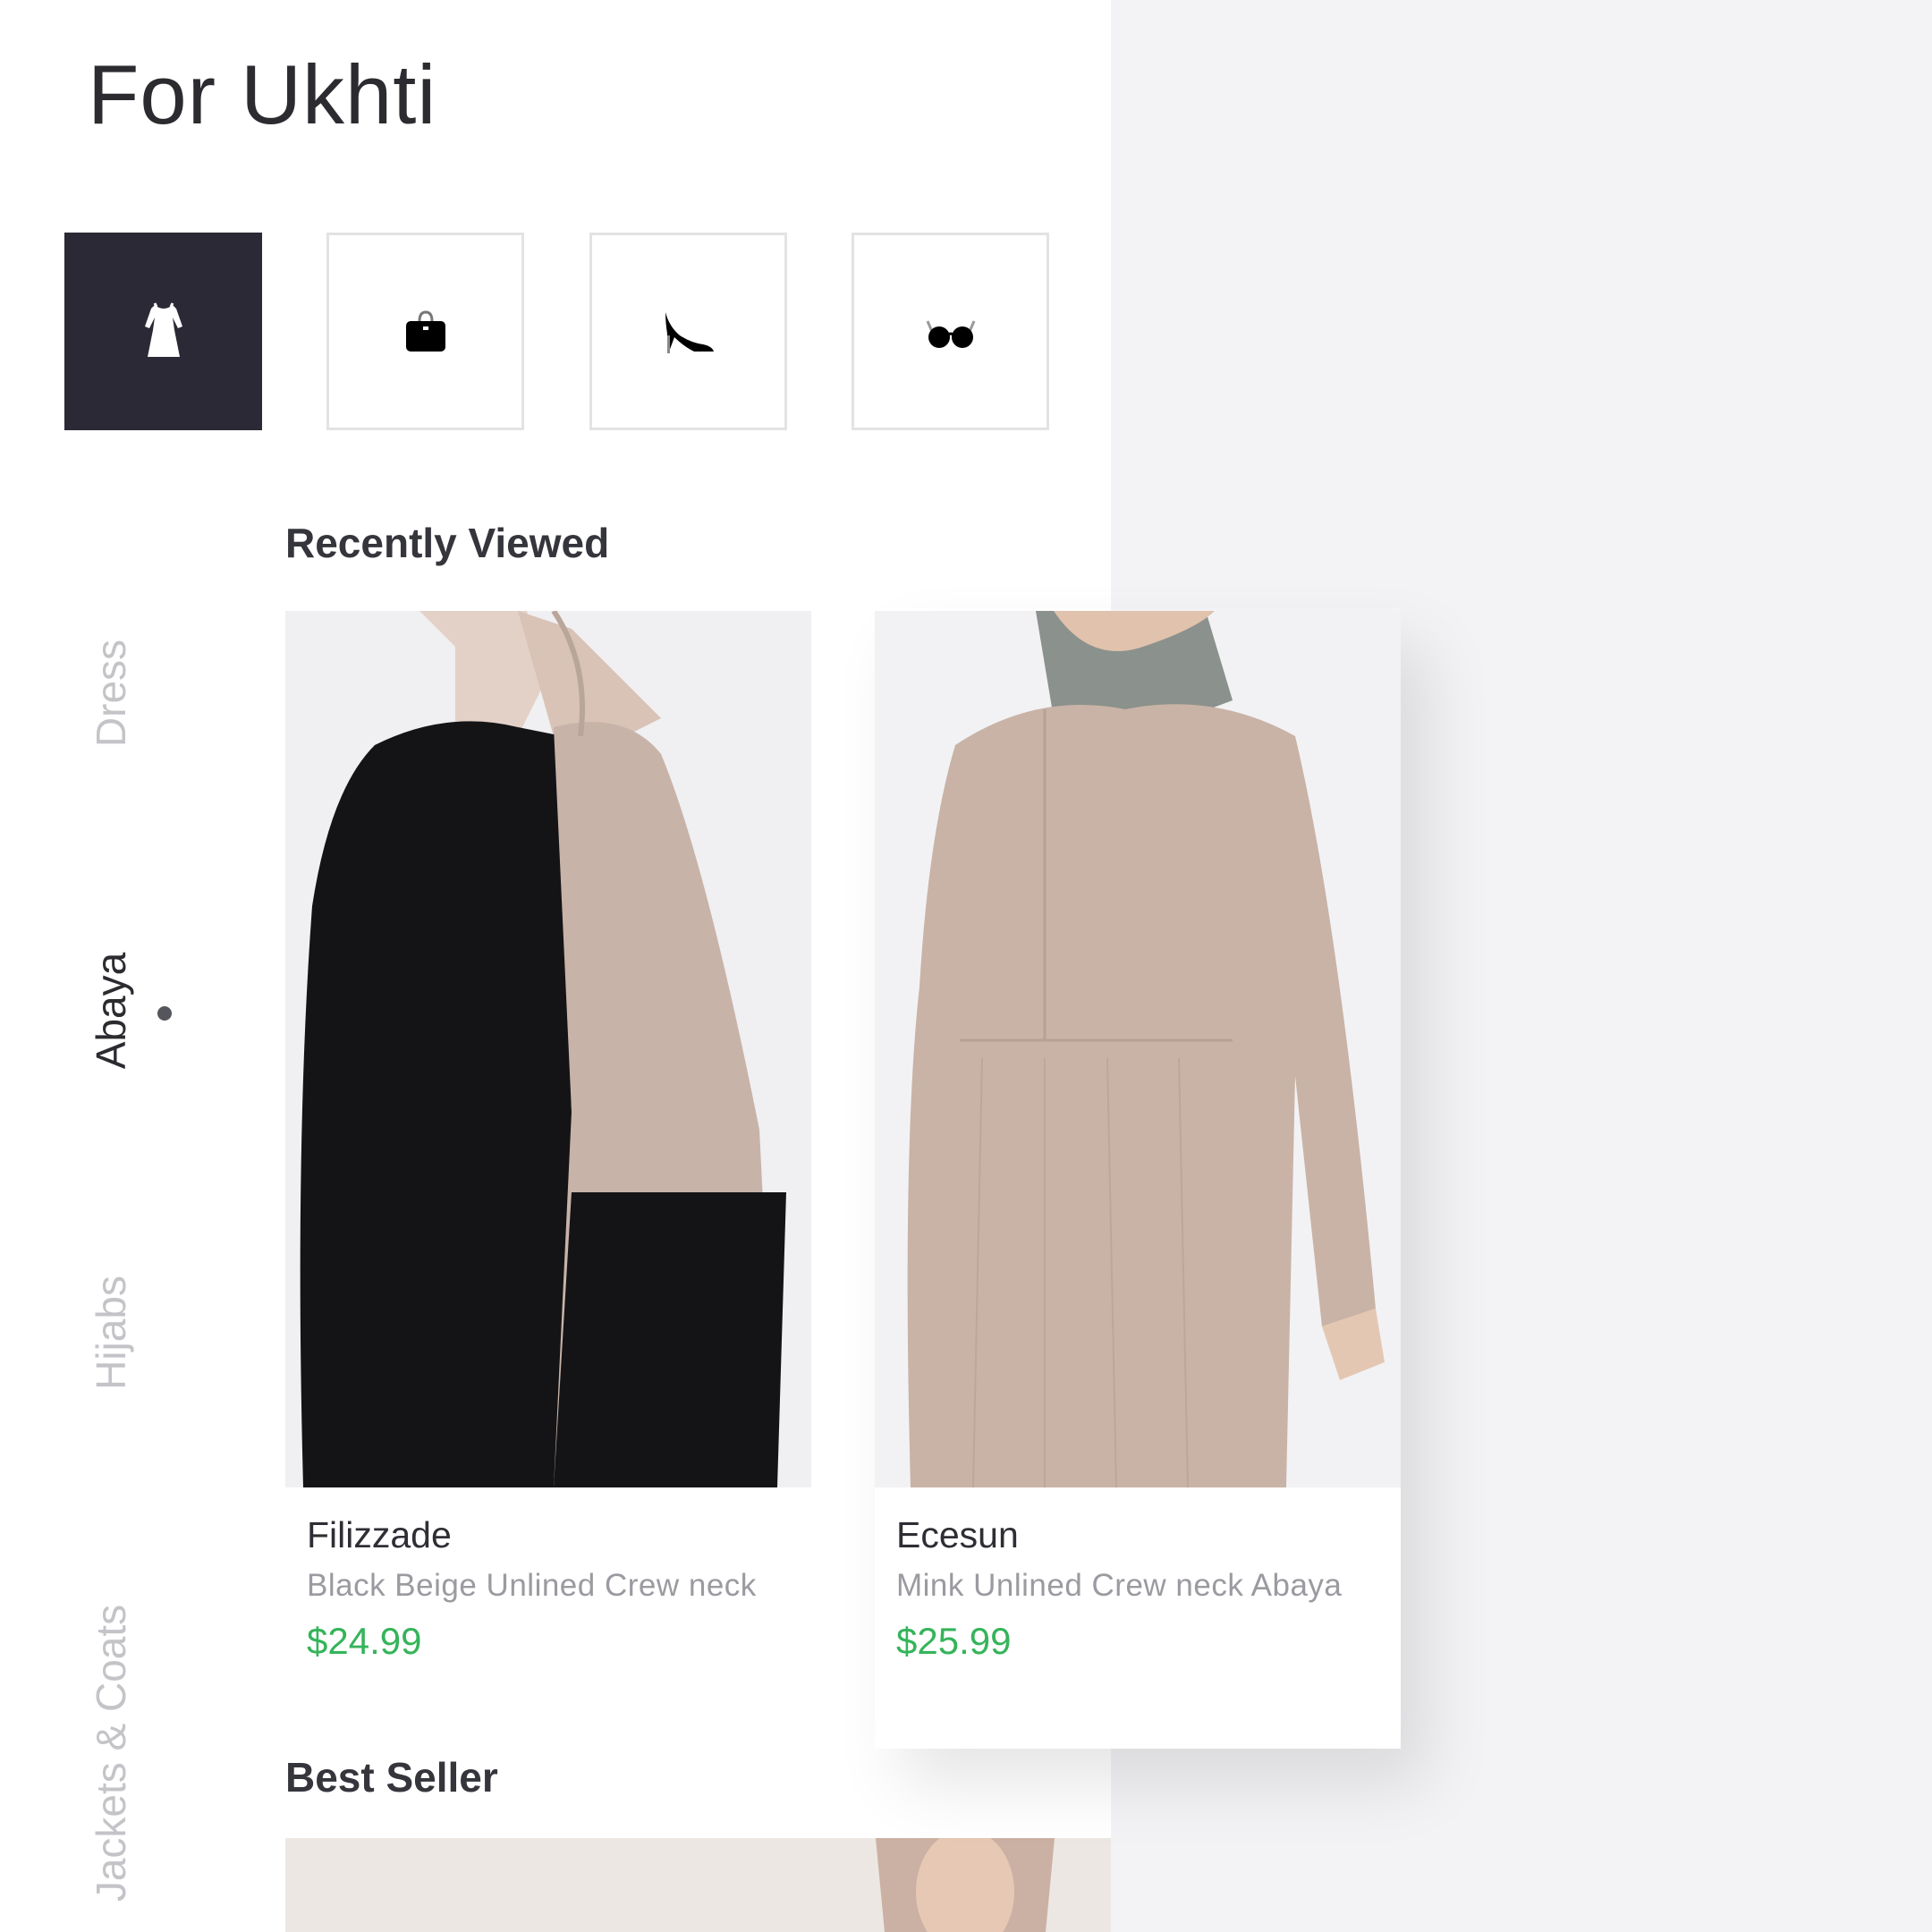  I want to click on dress-icon, so click(163, 329).